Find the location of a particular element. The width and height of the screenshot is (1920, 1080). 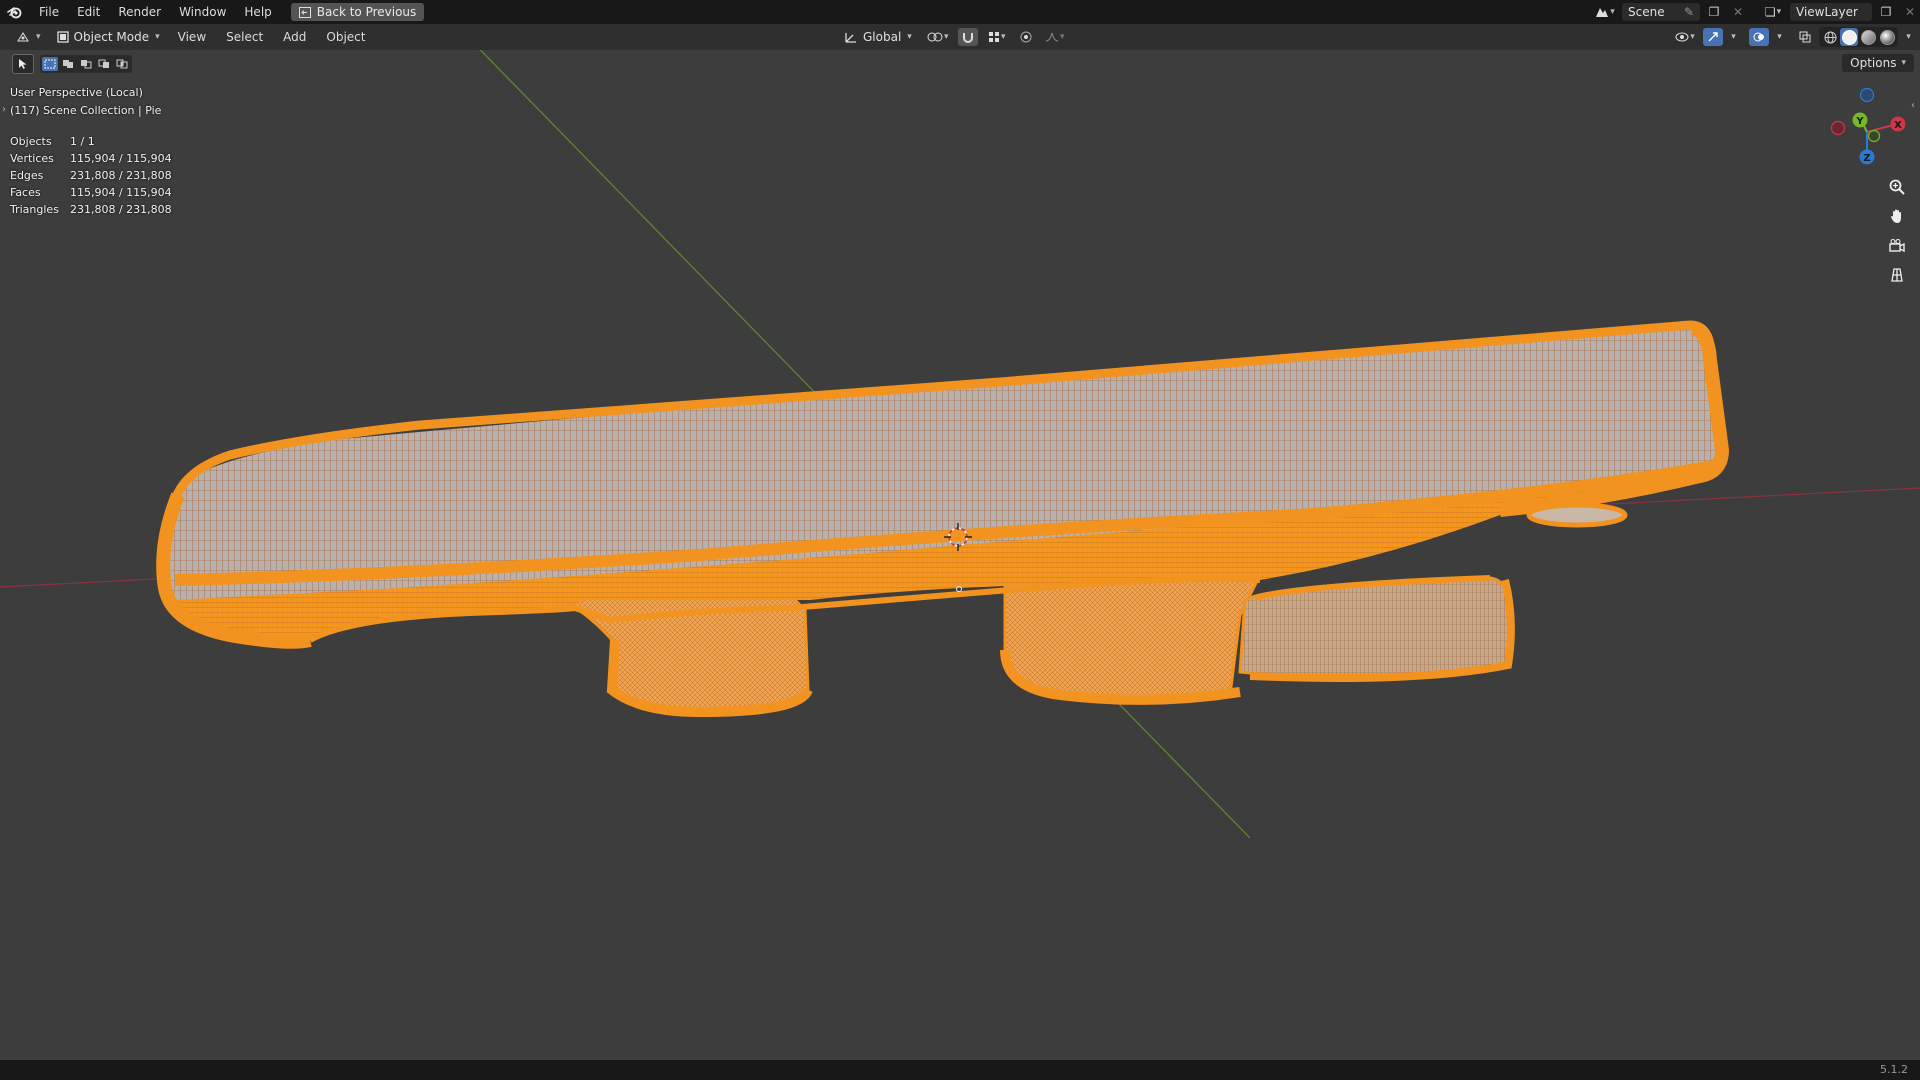

back-icon is located at coordinates (304, 12).